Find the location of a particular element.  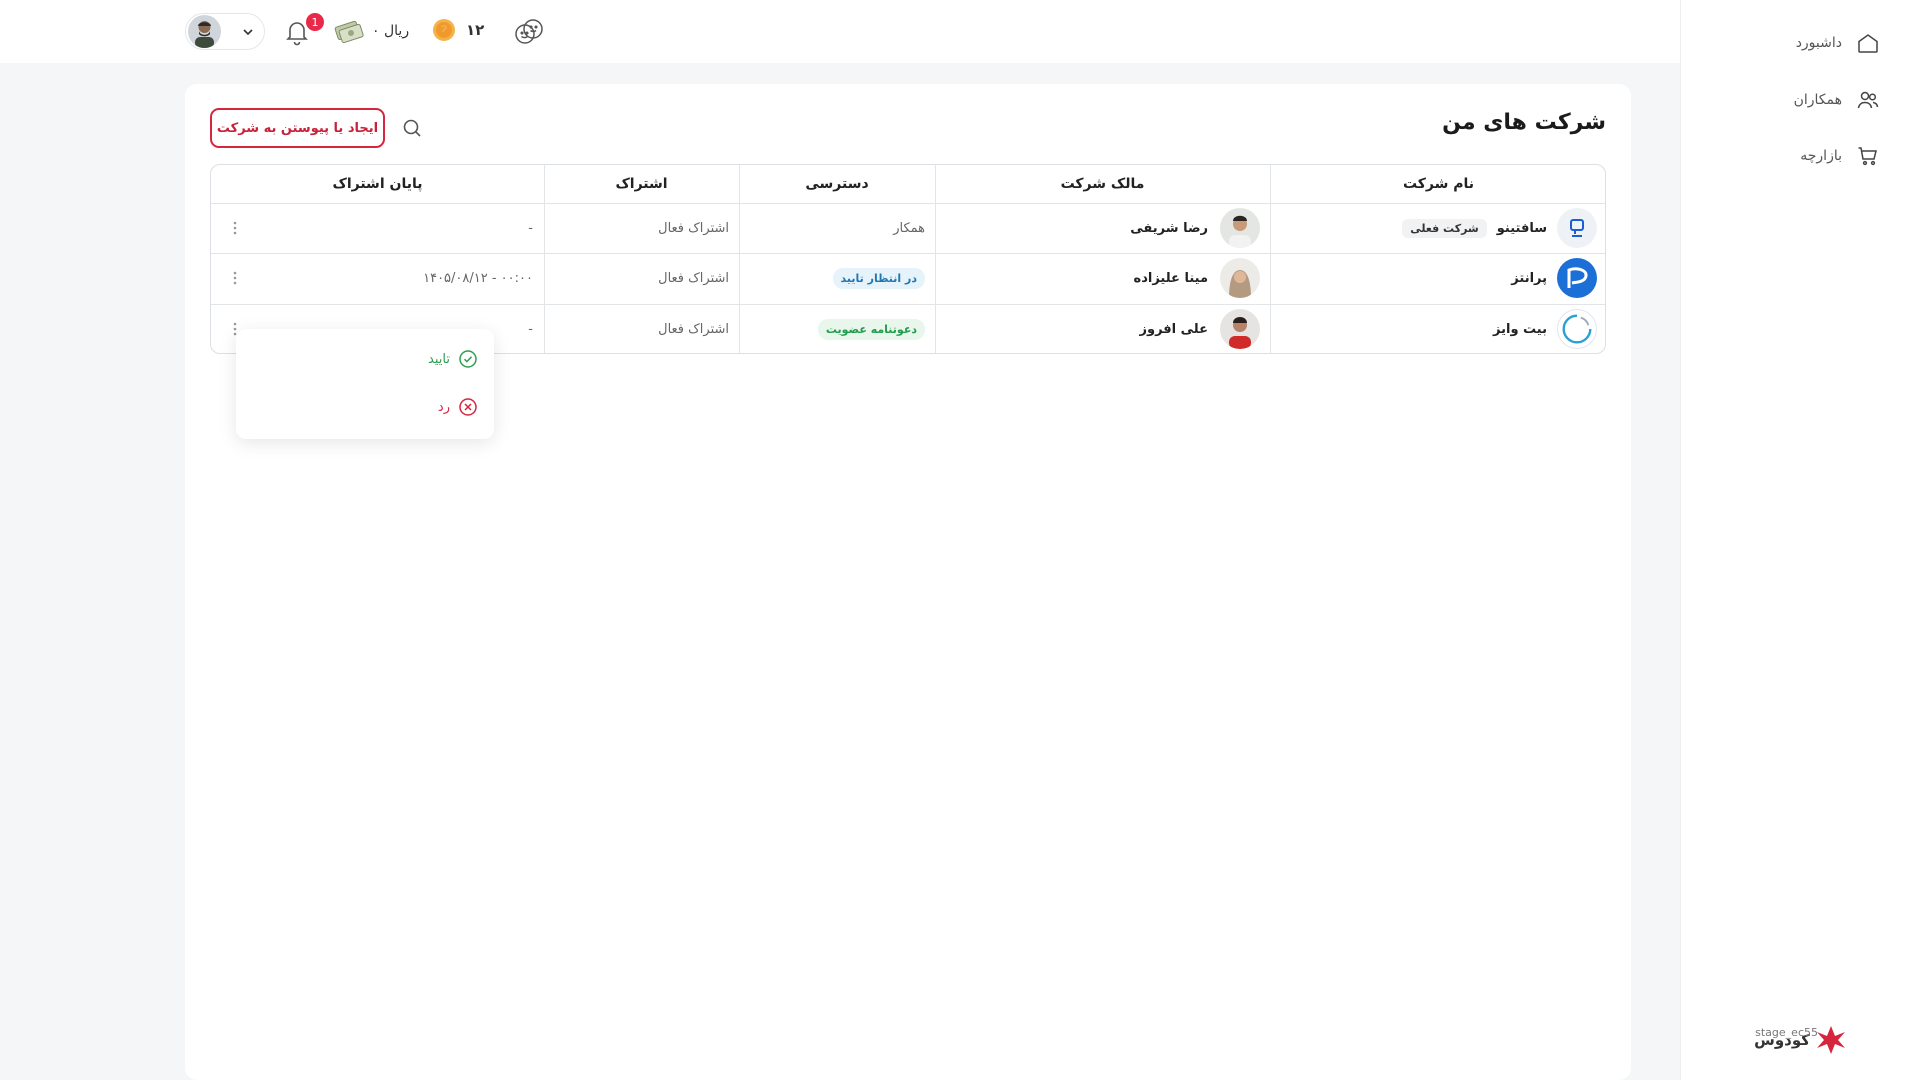

table-row-company: بیت وایز is located at coordinates (1545, 328).